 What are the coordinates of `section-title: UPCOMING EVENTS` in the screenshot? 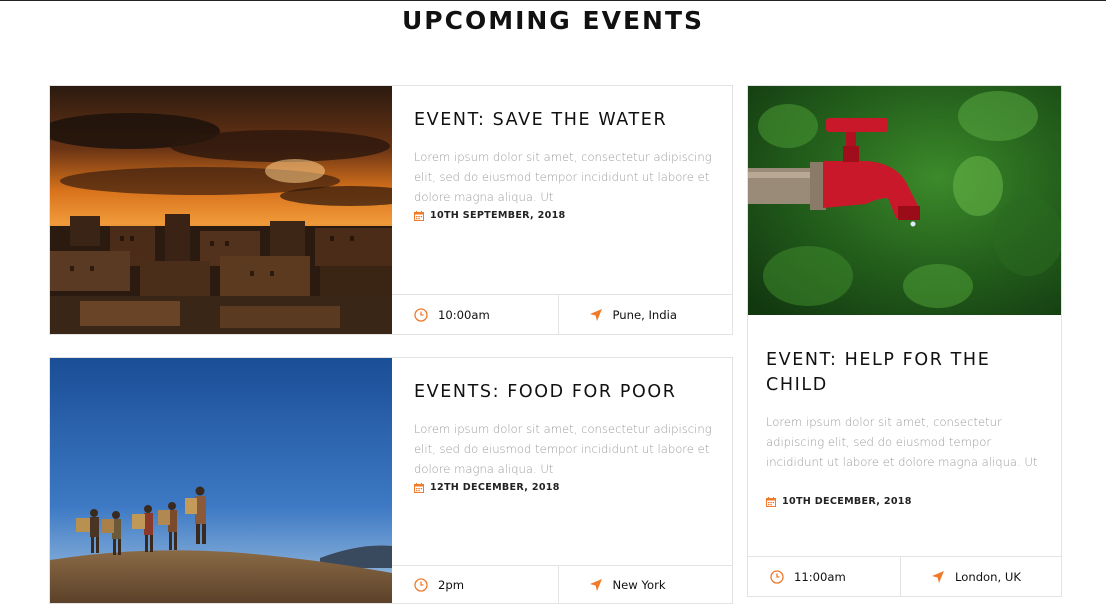 It's located at (553, 20).